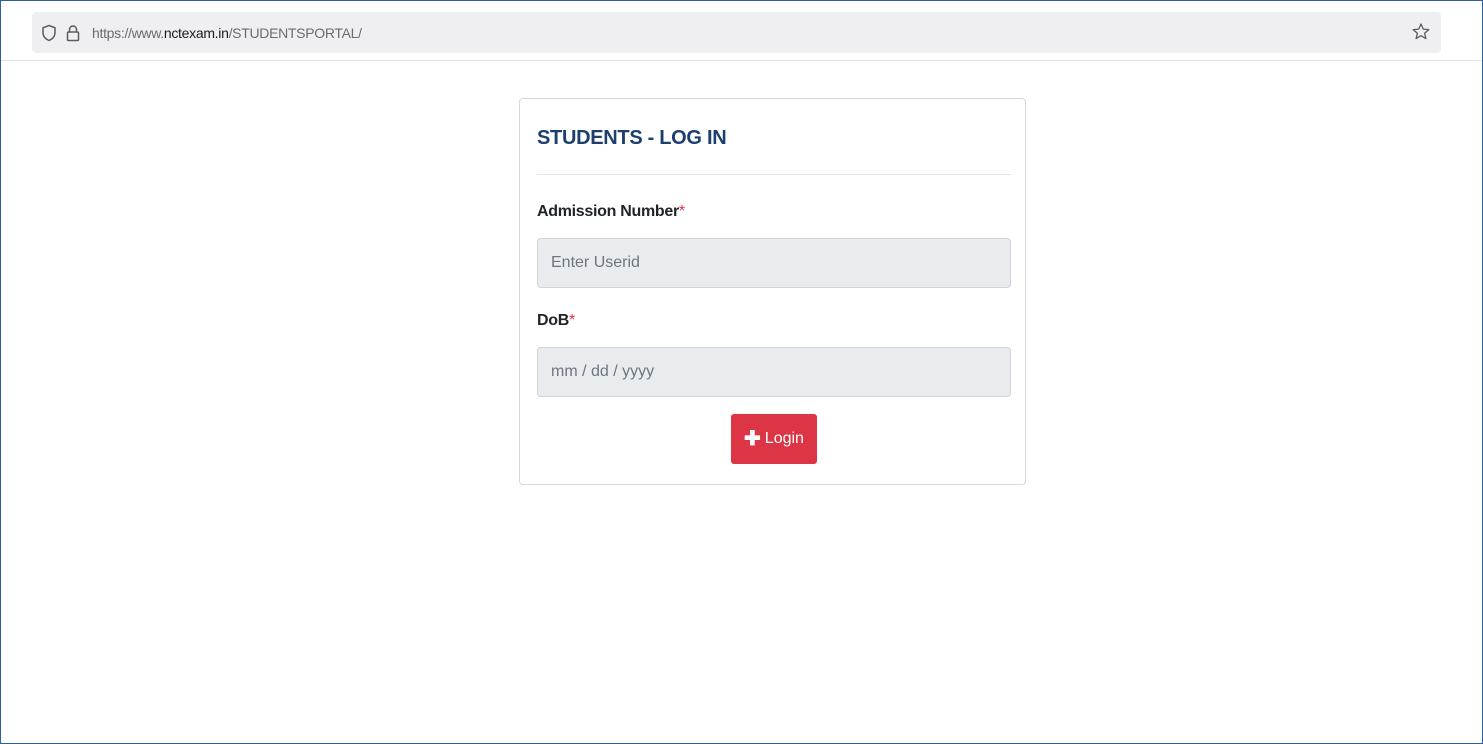 The height and width of the screenshot is (744, 1483). What do you see at coordinates (49, 33) in the screenshot?
I see `shield-icon` at bounding box center [49, 33].